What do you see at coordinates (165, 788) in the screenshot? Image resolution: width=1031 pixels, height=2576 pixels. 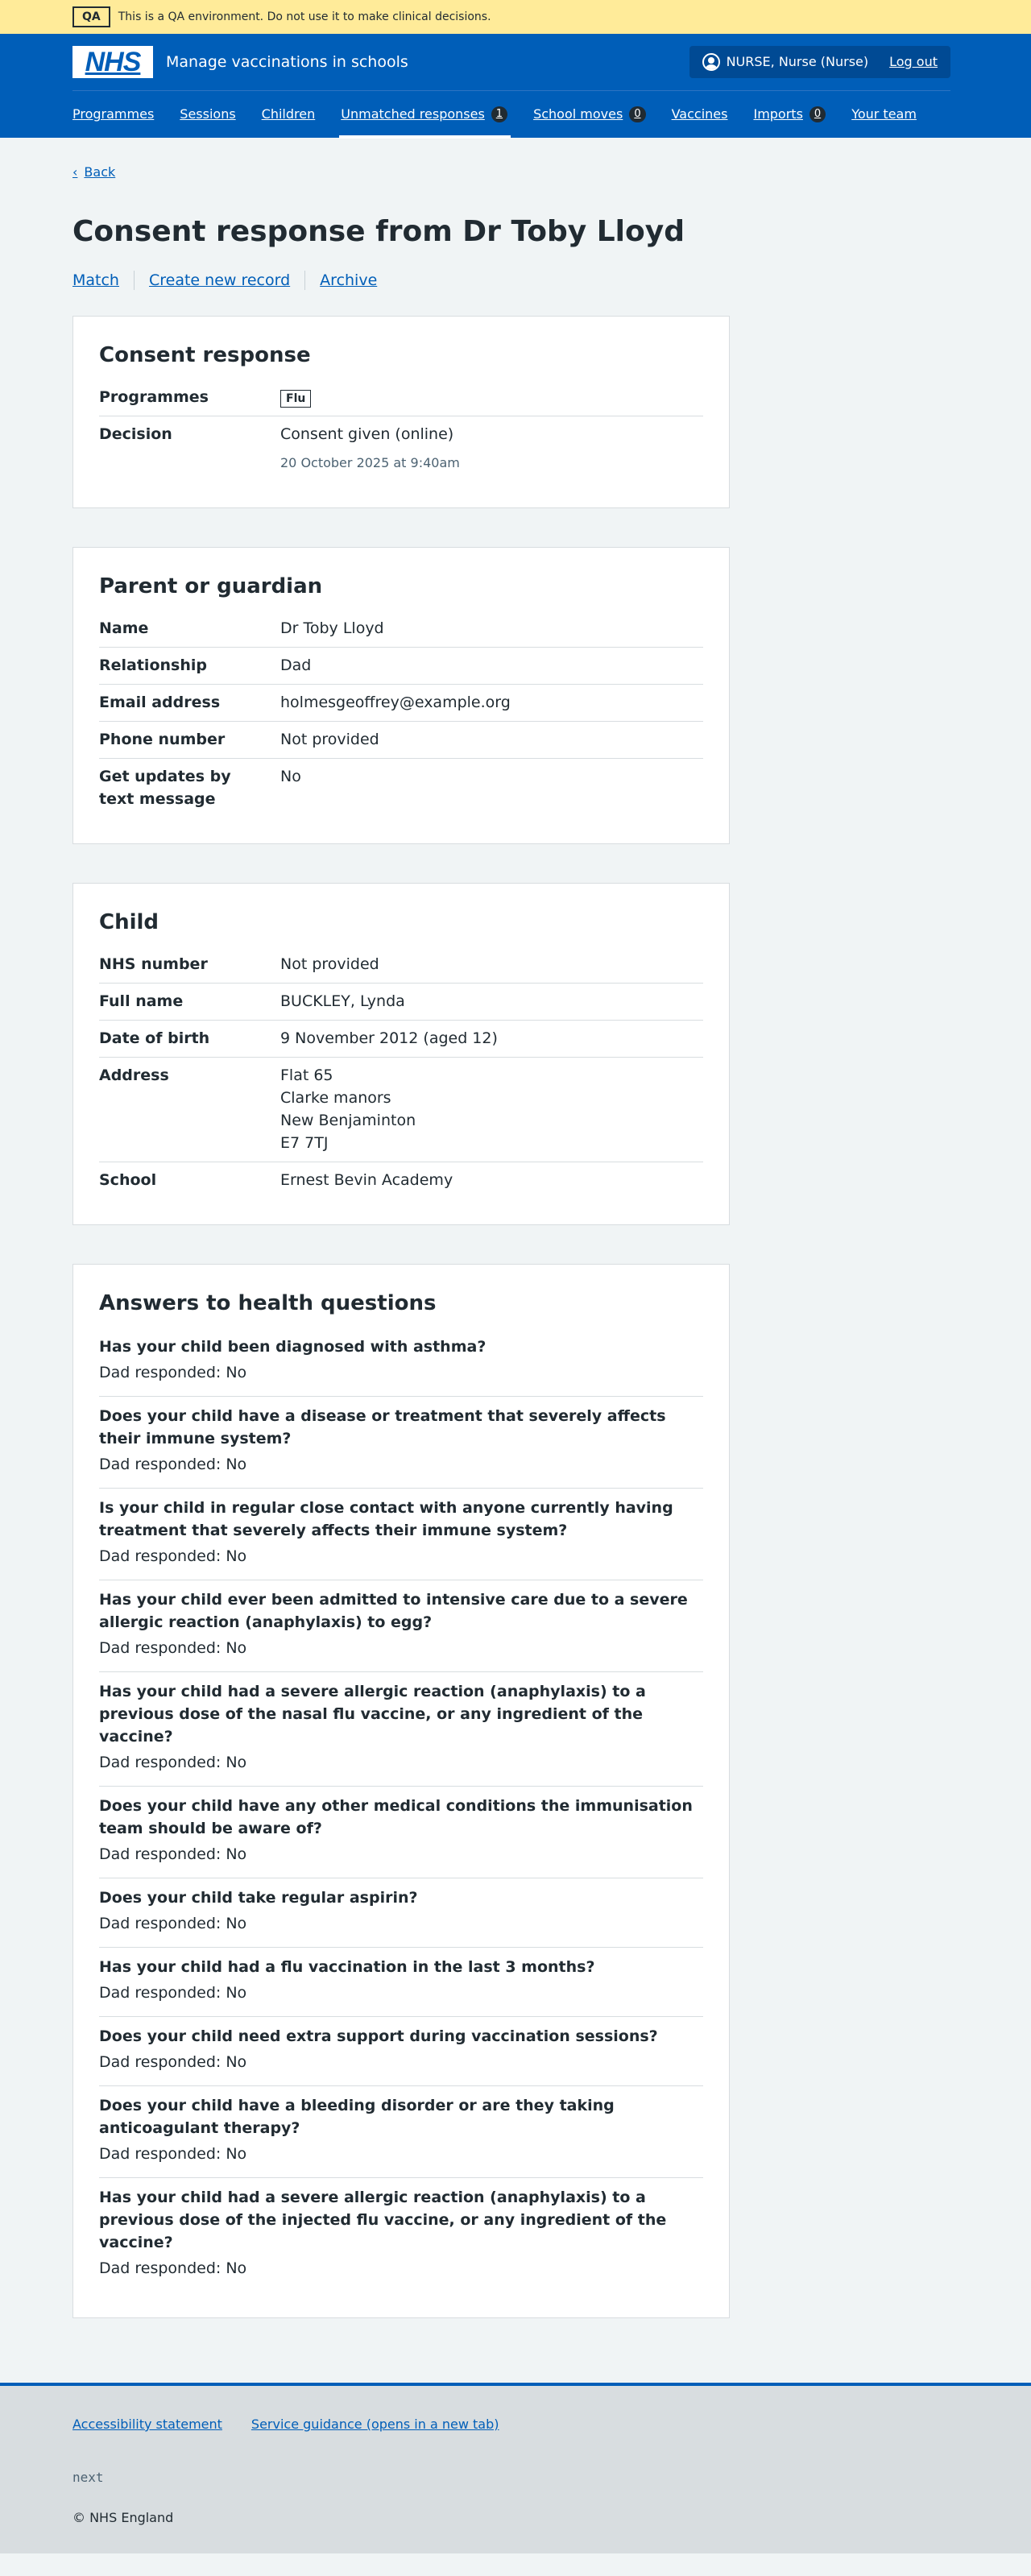 I see `summary-key: Get updates by text message` at bounding box center [165, 788].